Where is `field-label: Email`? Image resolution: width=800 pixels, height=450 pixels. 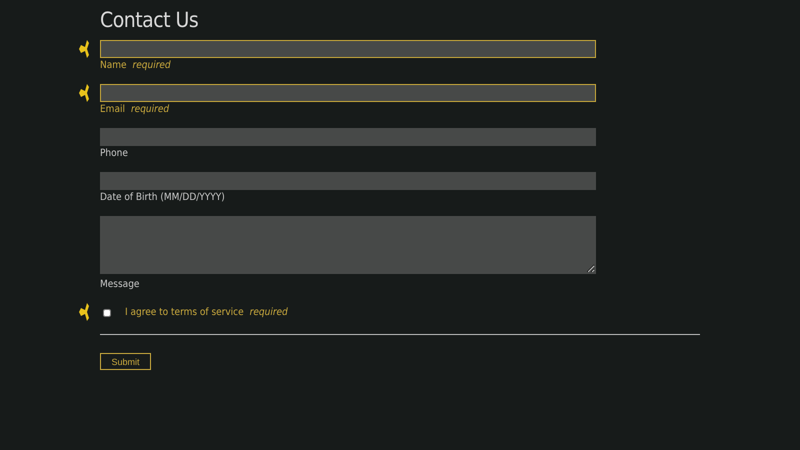 field-label: Email is located at coordinates (112, 109).